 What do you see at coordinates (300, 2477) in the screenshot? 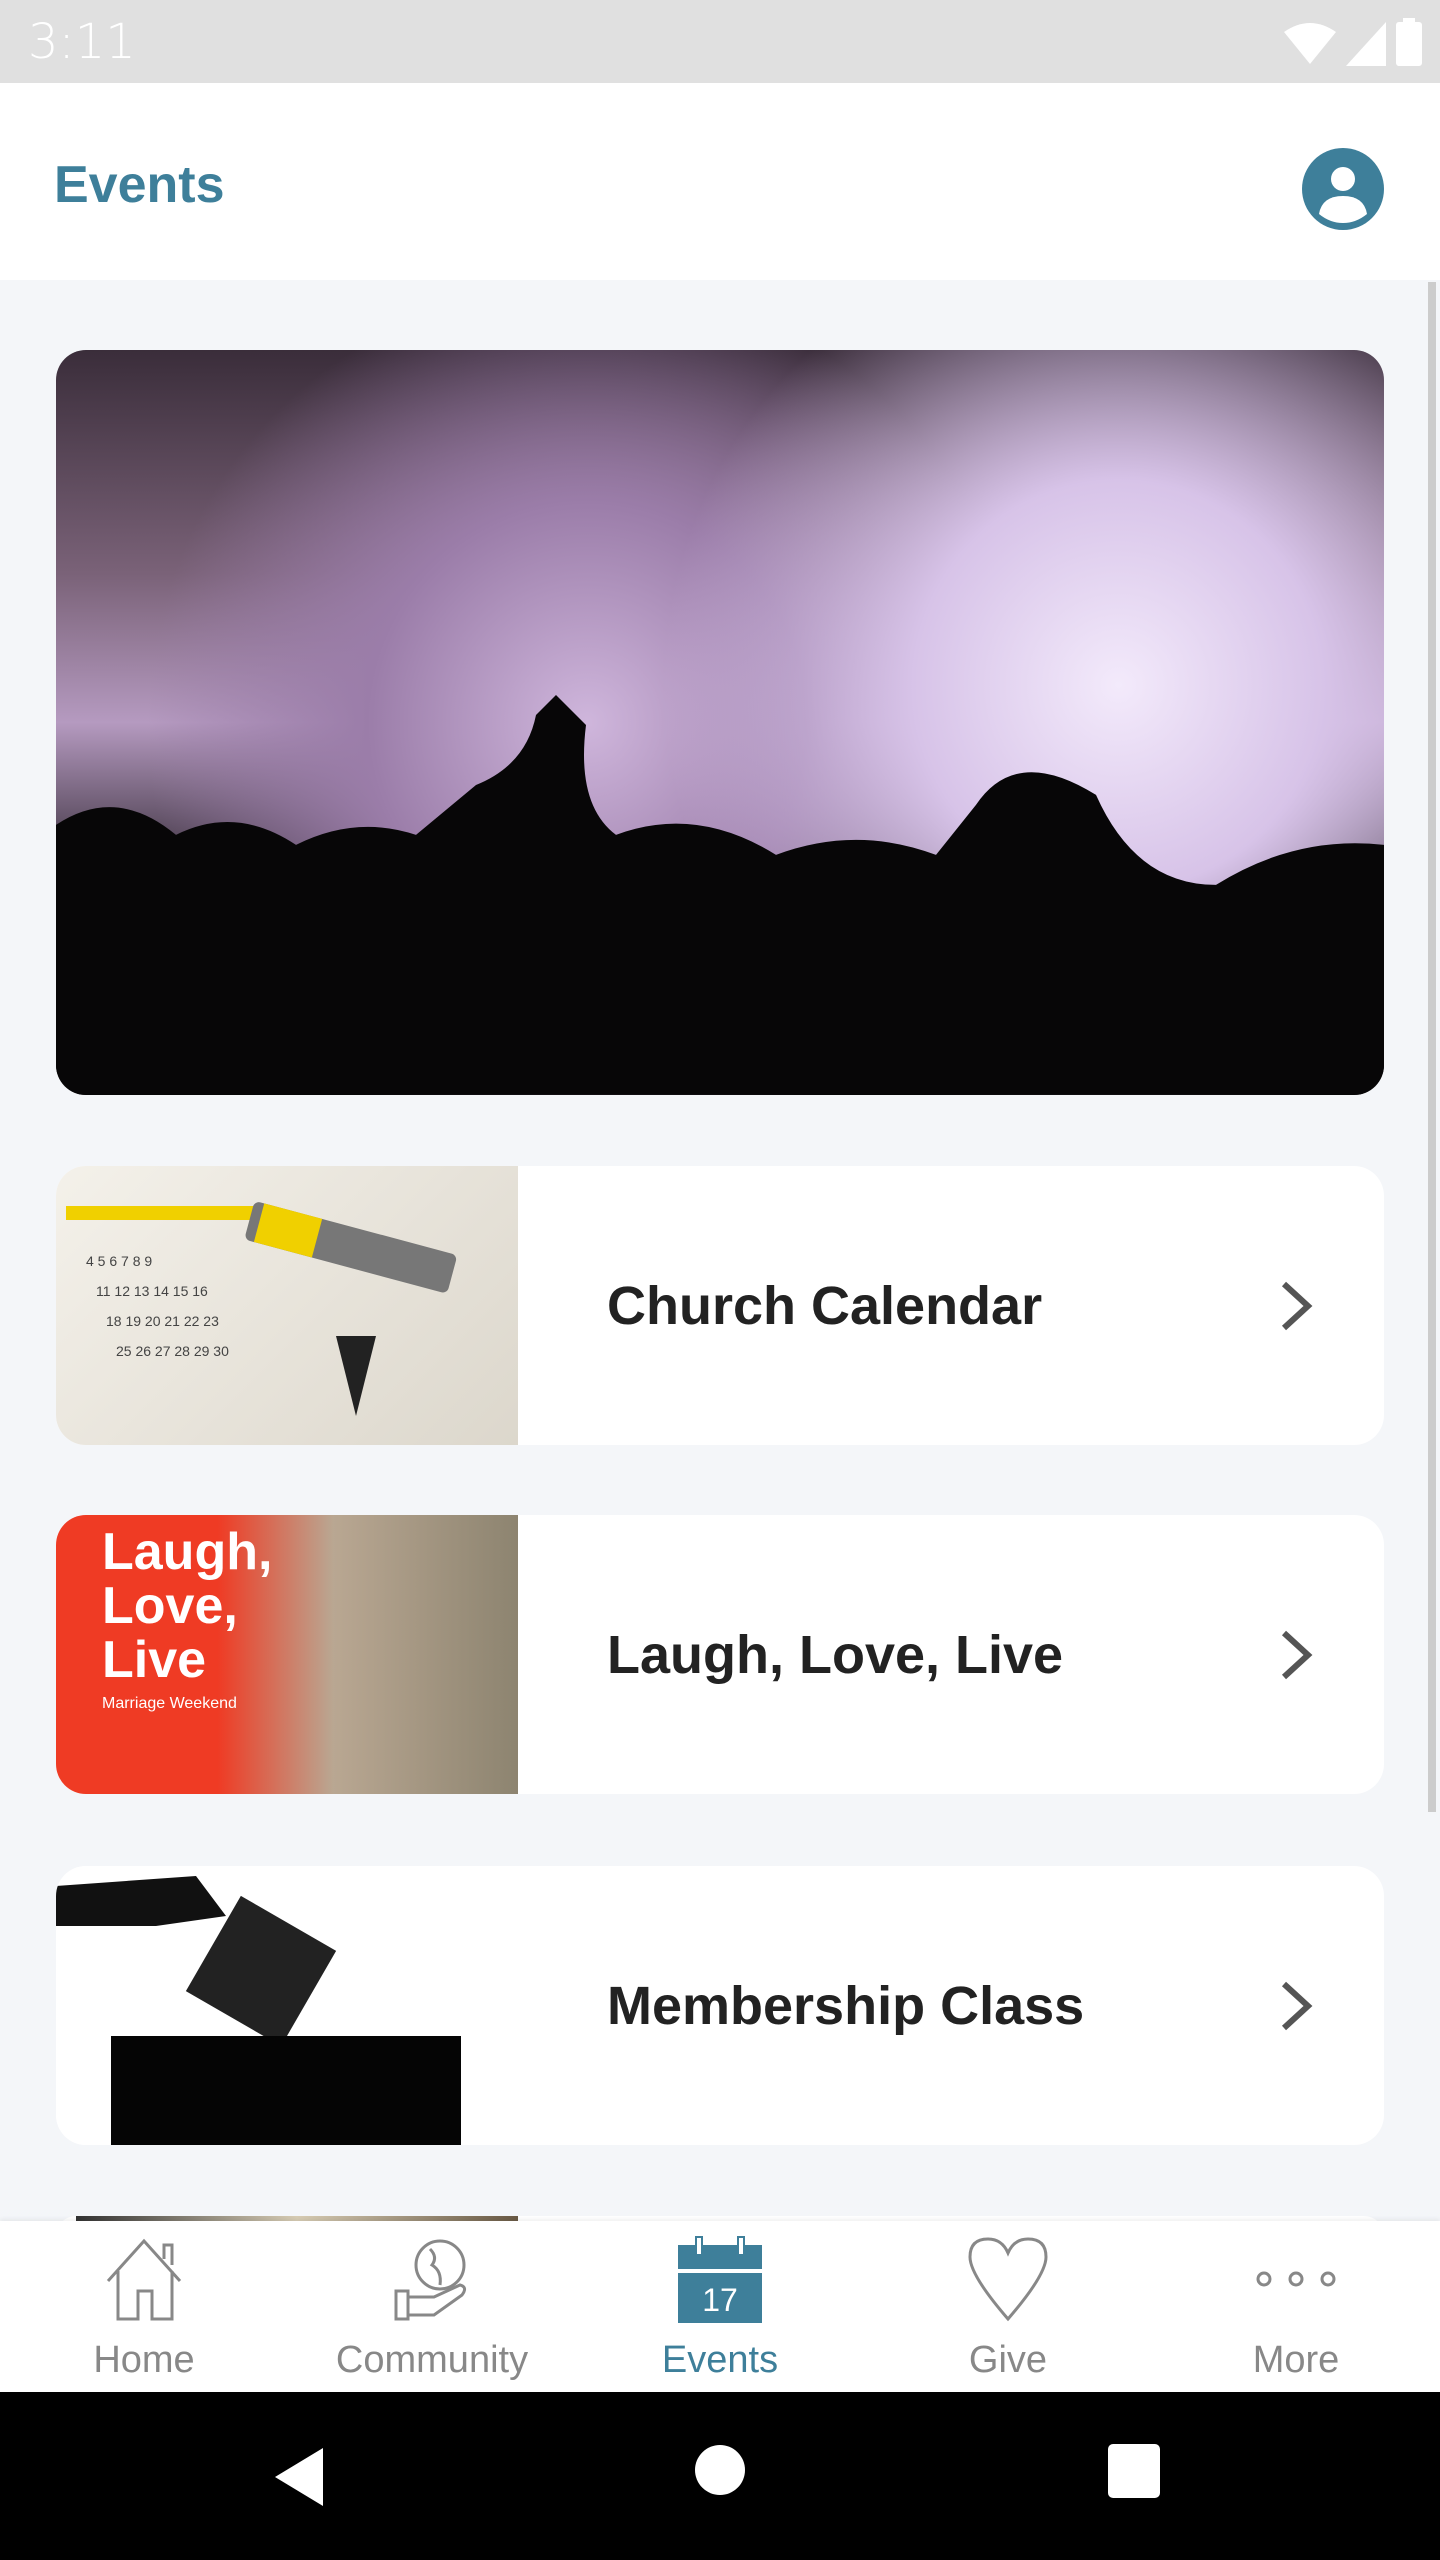
I see `back-icon` at bounding box center [300, 2477].